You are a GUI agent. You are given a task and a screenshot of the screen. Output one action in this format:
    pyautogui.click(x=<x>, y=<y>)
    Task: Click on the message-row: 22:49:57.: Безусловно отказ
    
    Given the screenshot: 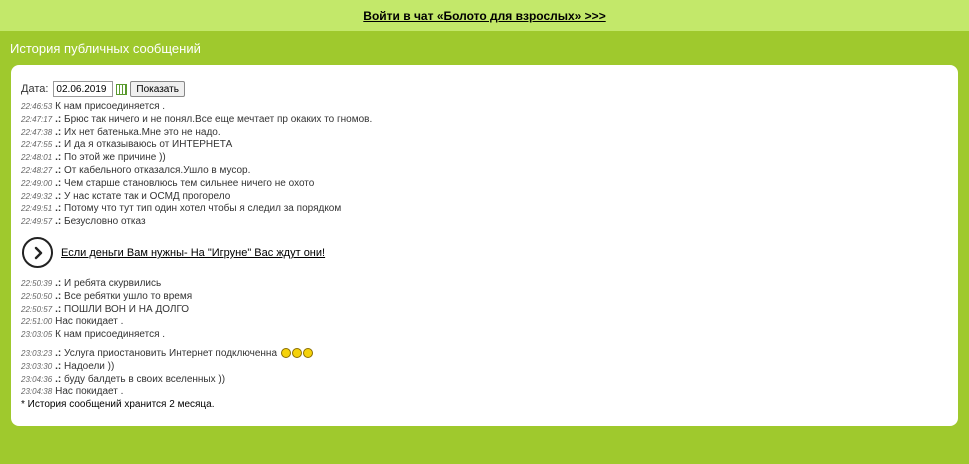 What is the action you would take?
    pyautogui.click(x=481, y=222)
    